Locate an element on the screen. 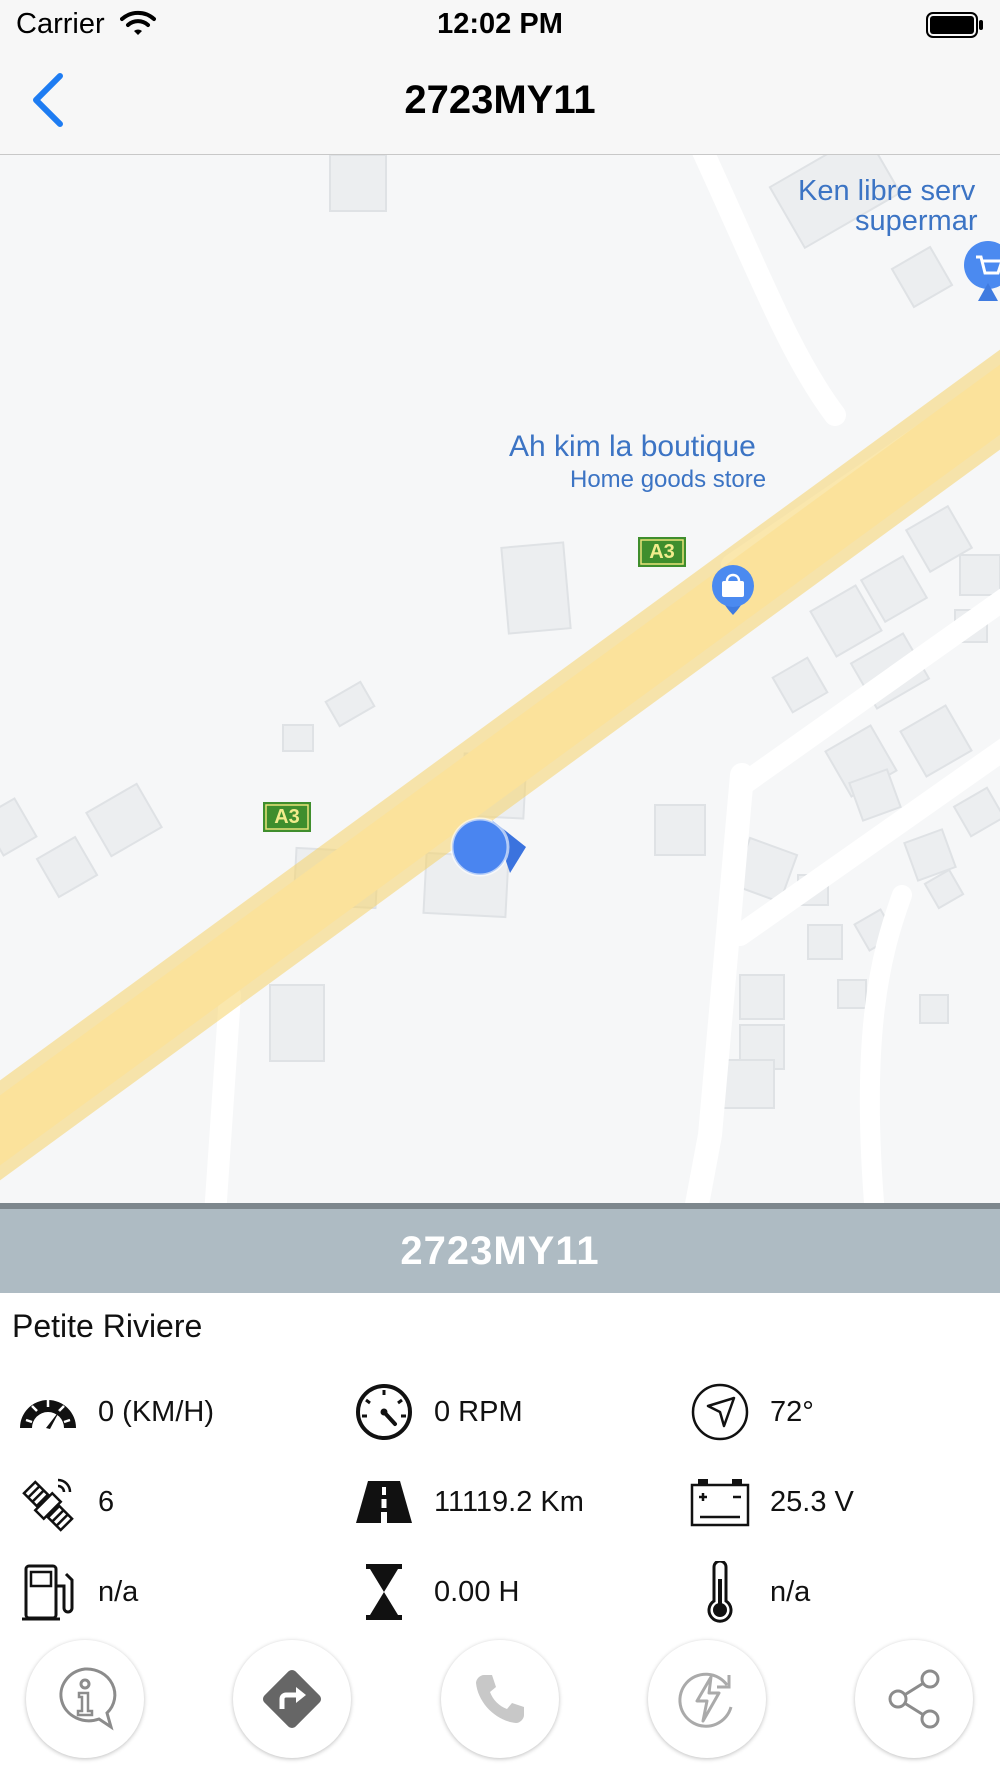  tachometer-icon is located at coordinates (384, 1412).